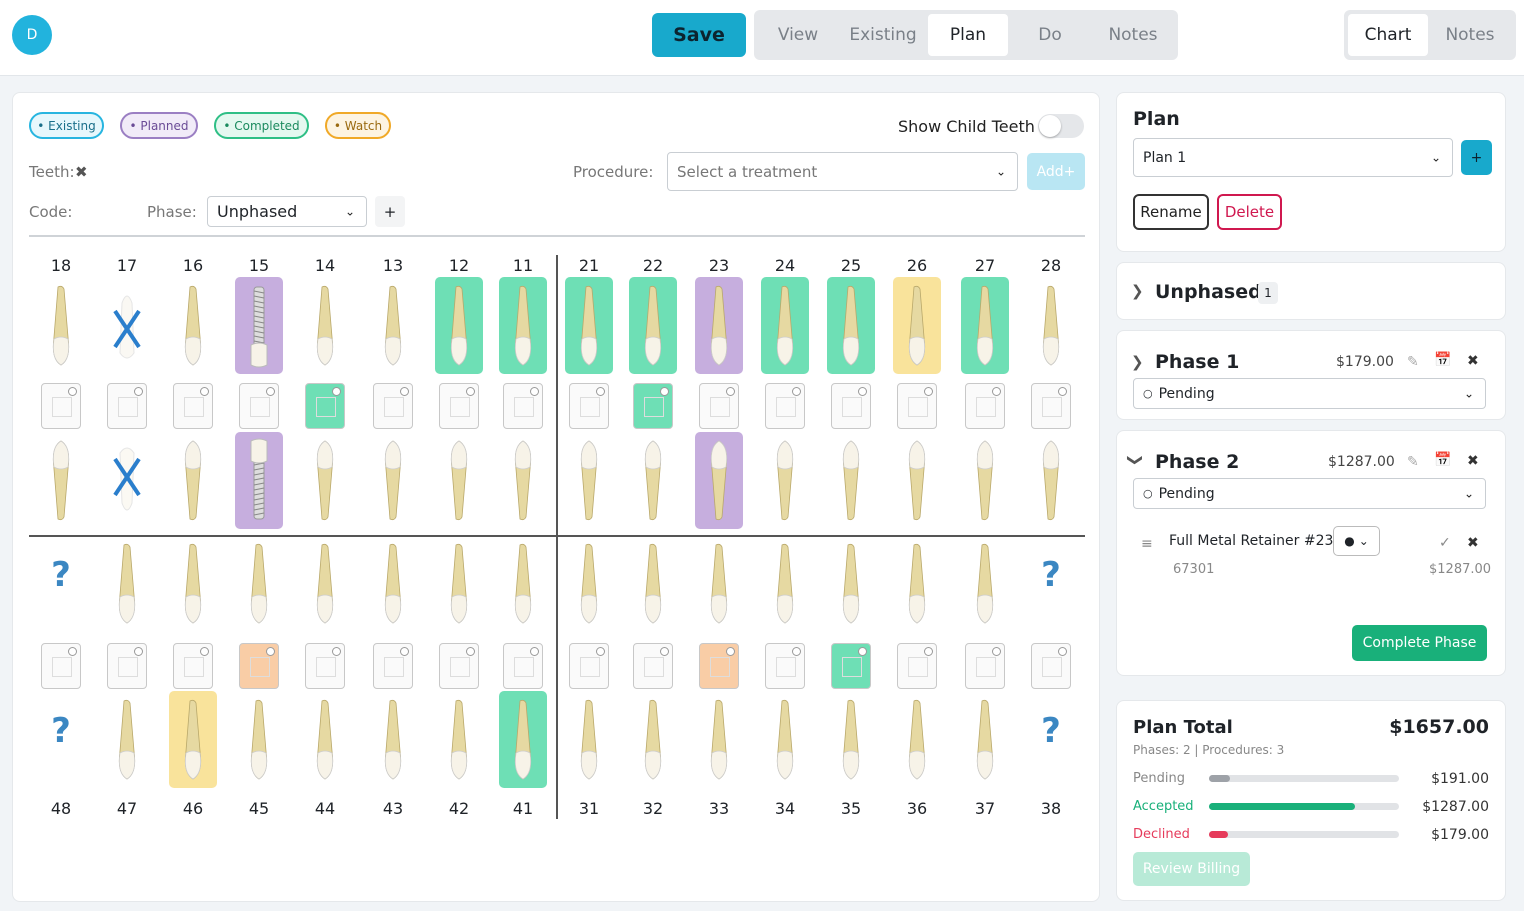 This screenshot has width=1524, height=911. Describe the element at coordinates (917, 808) in the screenshot. I see `tooth-number-lower: 36` at that location.